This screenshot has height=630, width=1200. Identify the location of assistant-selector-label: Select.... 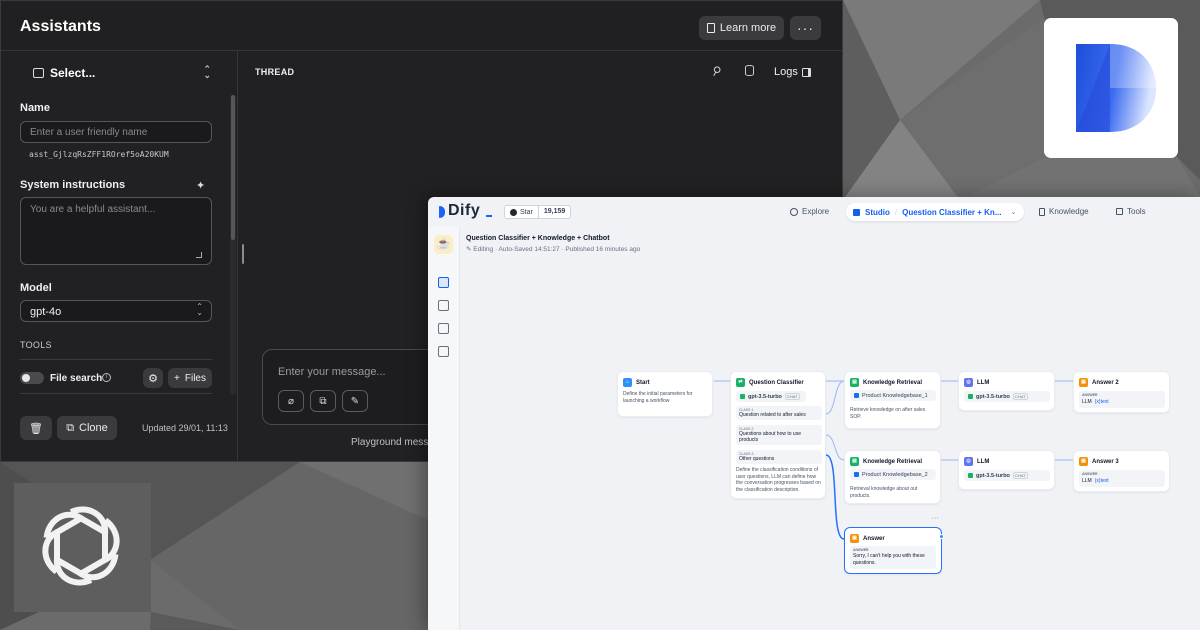
(73, 73).